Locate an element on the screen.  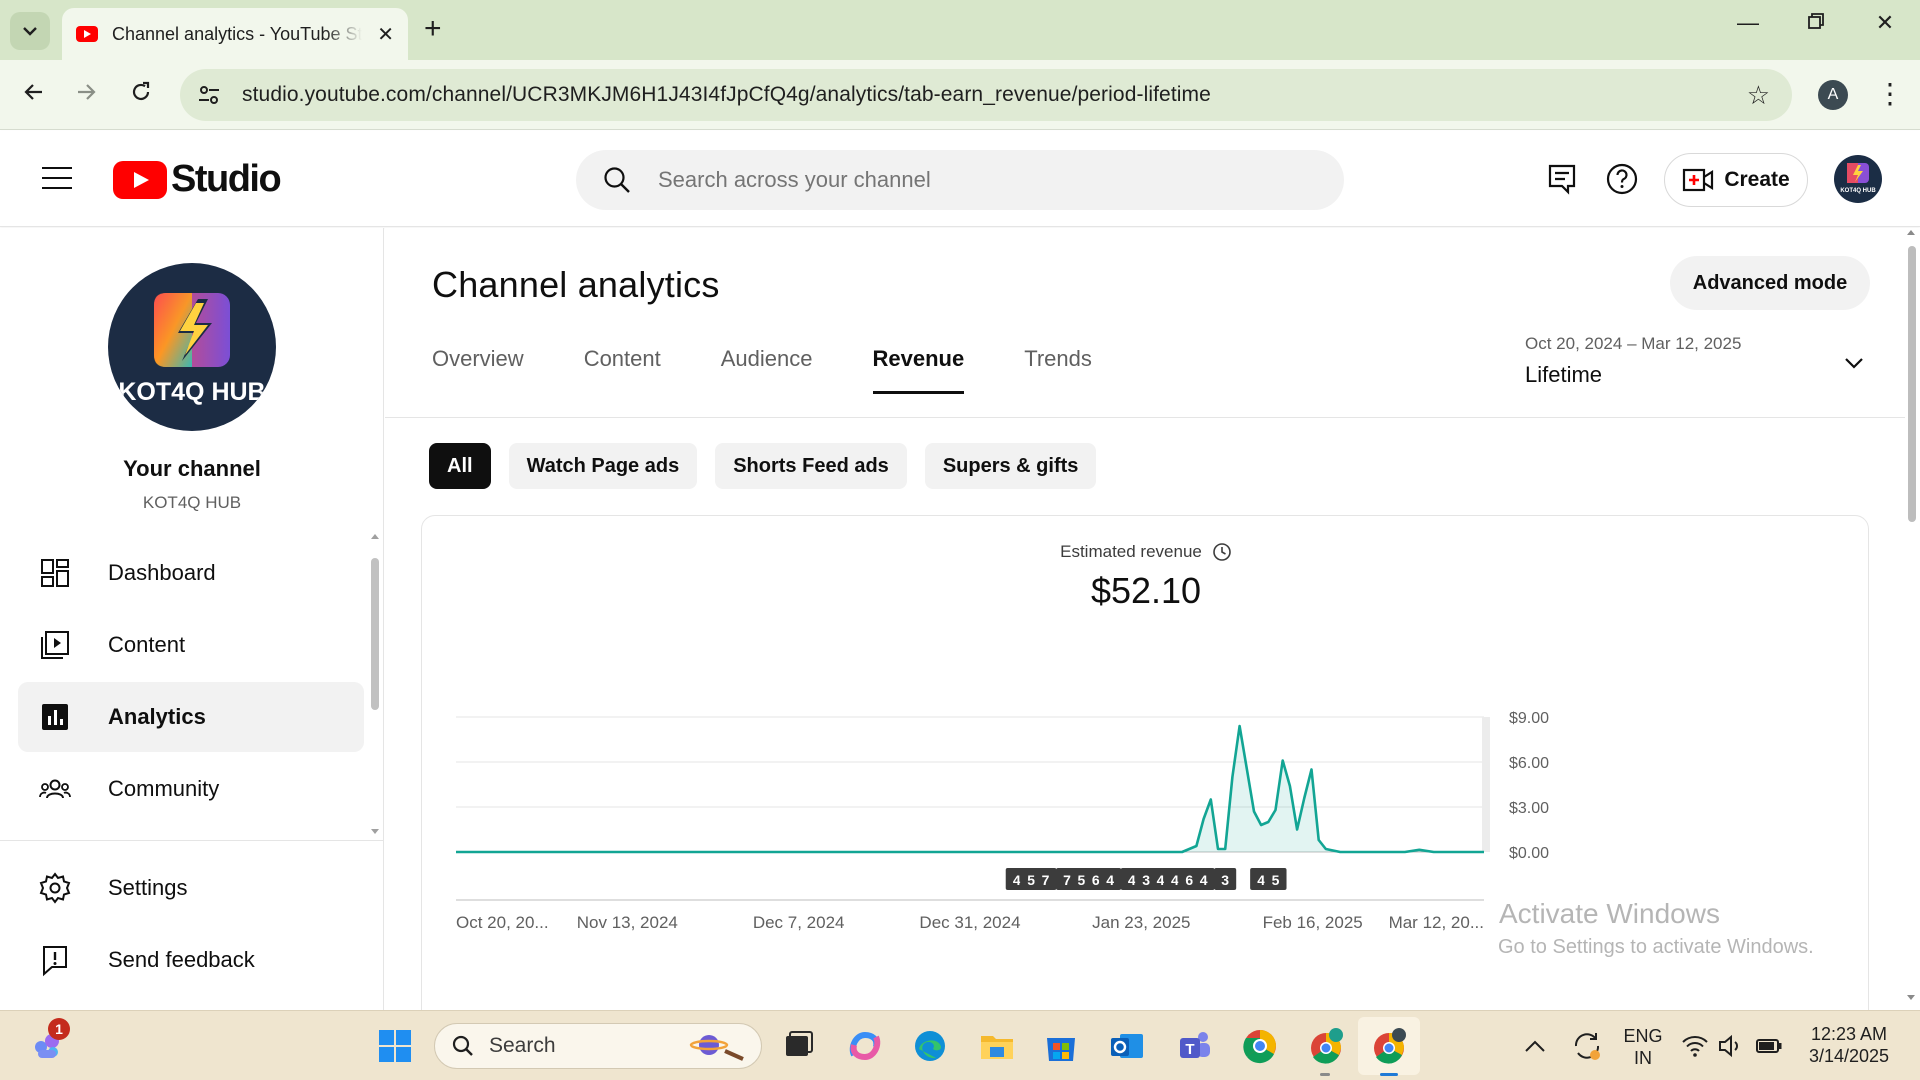
close-window-button: ✕ is located at coordinates (1885, 23).